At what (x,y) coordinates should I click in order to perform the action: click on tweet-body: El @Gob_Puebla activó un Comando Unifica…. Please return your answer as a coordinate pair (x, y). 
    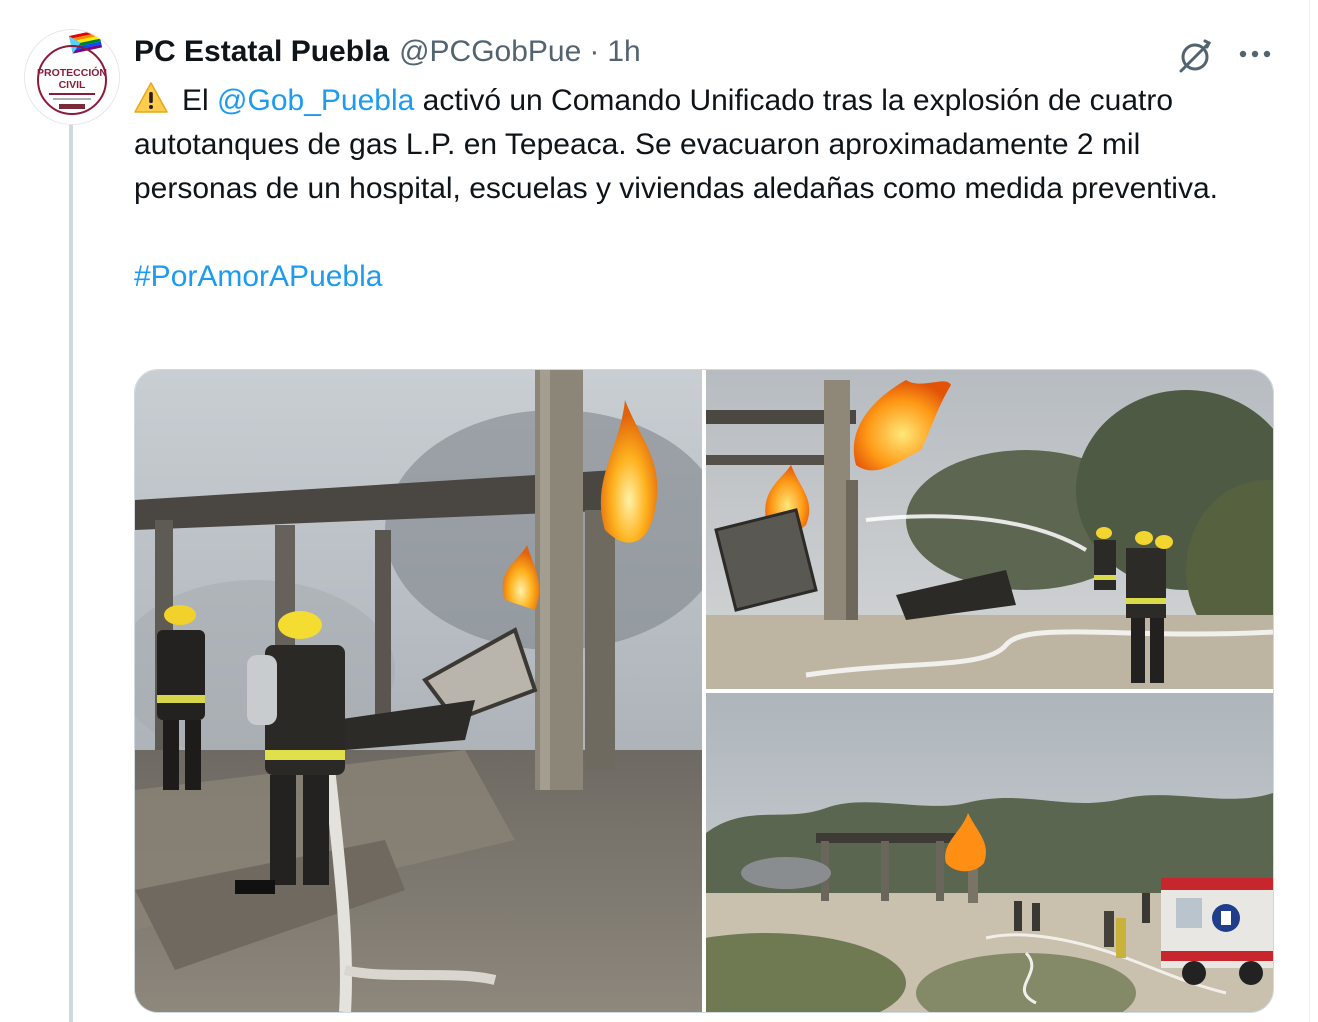
    Looking at the image, I should click on (689, 145).